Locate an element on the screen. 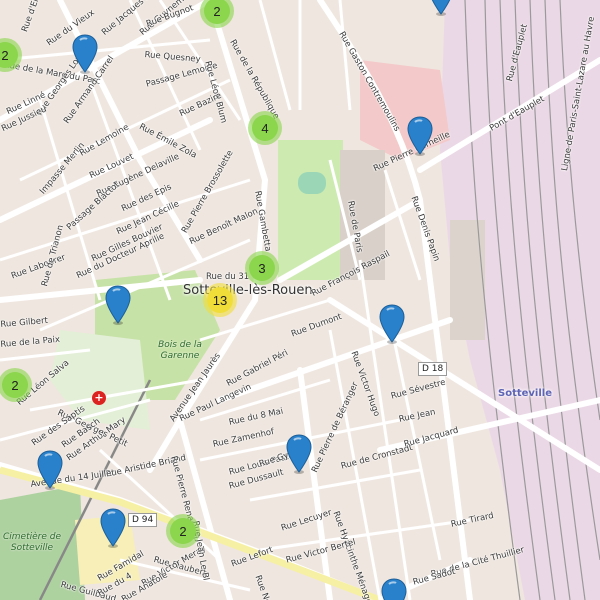 The height and width of the screenshot is (600, 600). park-label-garenne: Bois de la Garenne is located at coordinates (180, 350).